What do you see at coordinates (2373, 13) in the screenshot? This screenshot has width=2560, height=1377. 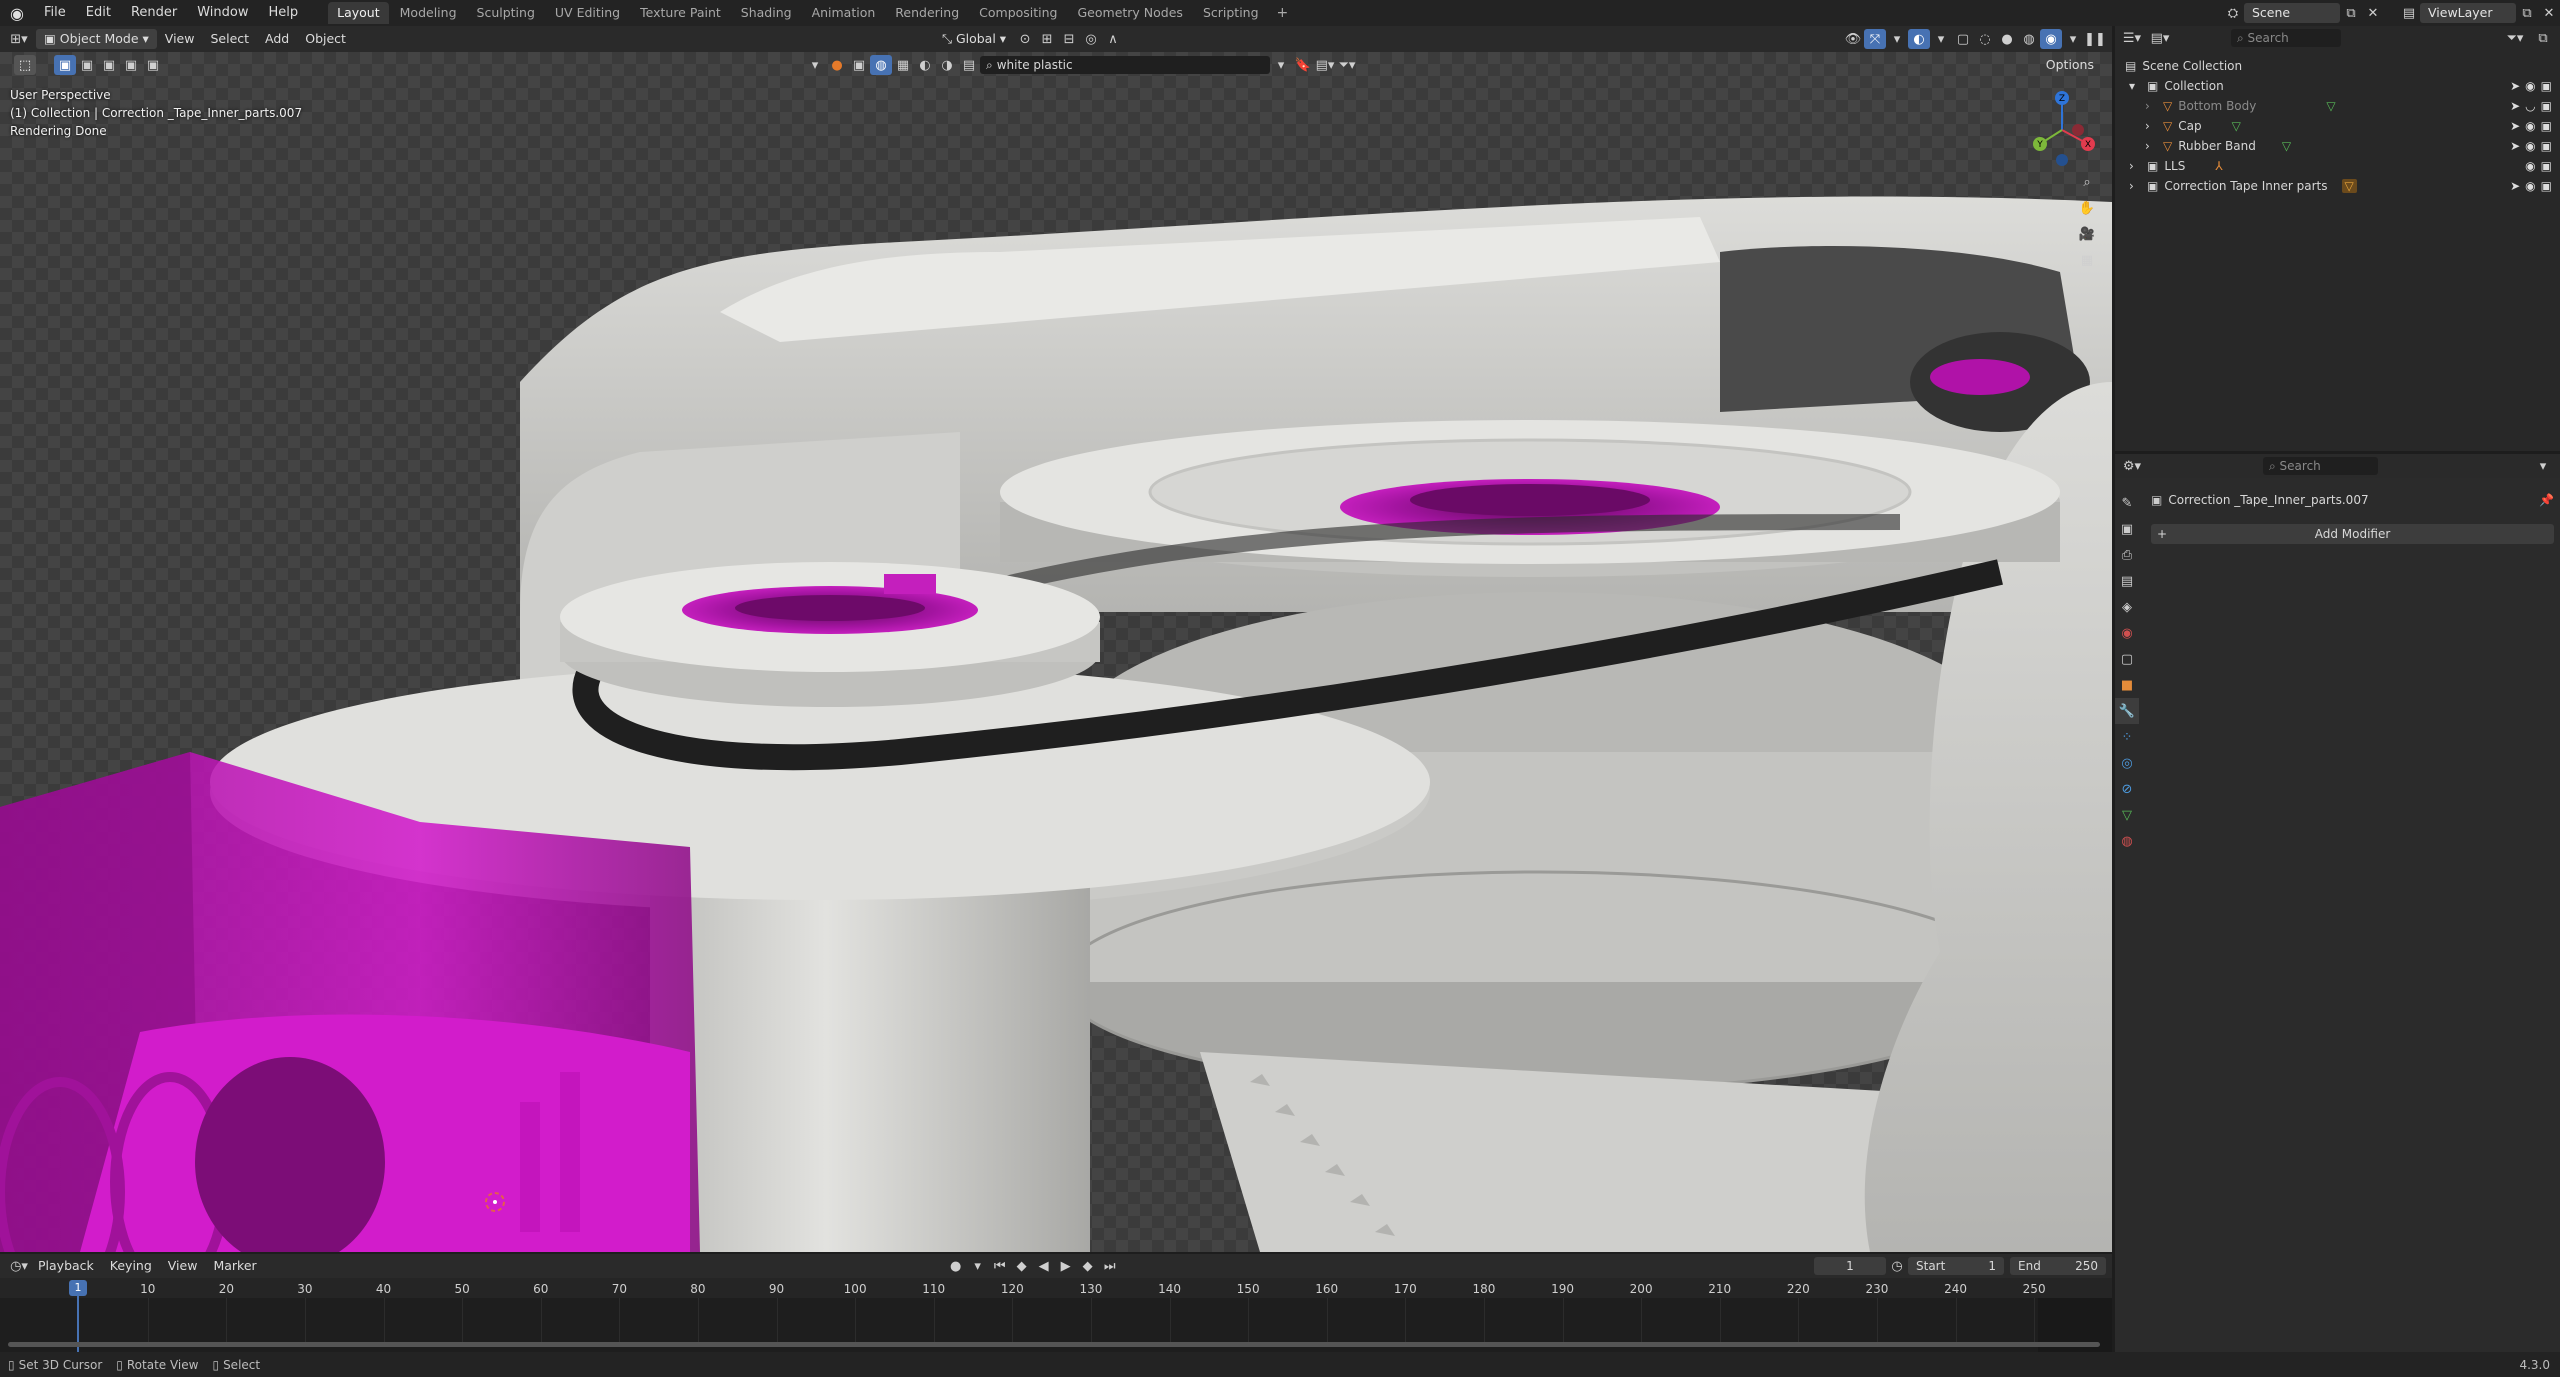 I see `delete-scene-icon: ✕` at bounding box center [2373, 13].